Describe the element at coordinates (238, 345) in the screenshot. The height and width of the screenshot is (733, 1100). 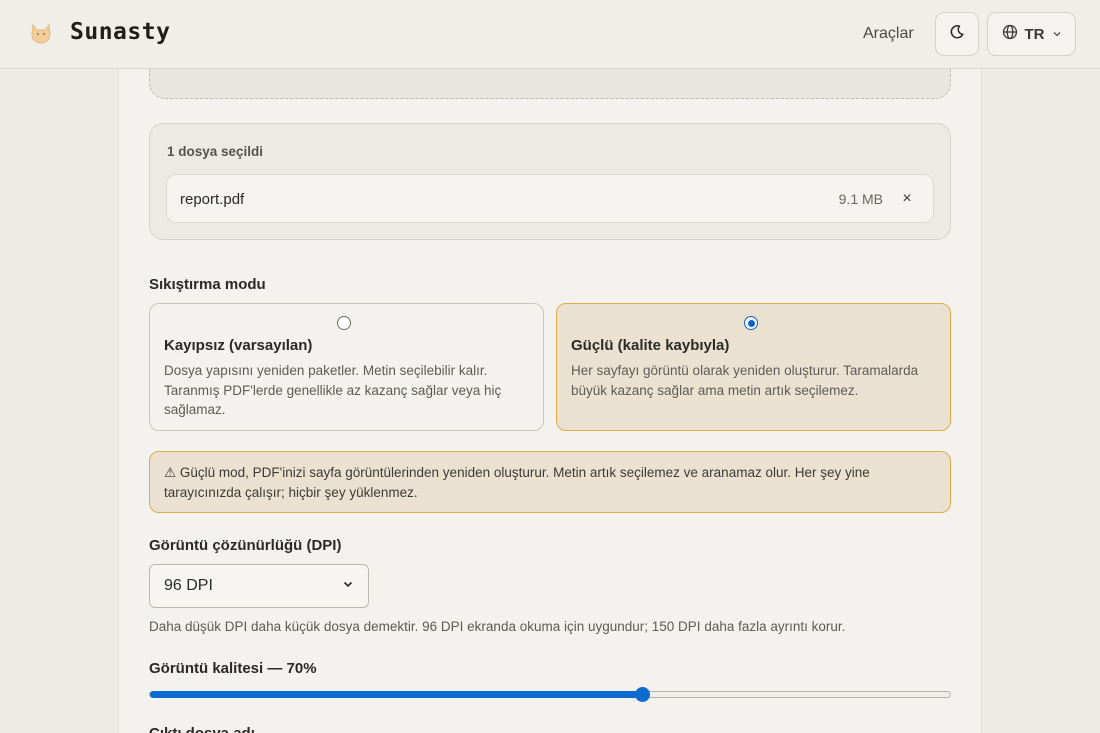
I see `mode-option-title: Kayıpsız (varsayılan)` at that location.